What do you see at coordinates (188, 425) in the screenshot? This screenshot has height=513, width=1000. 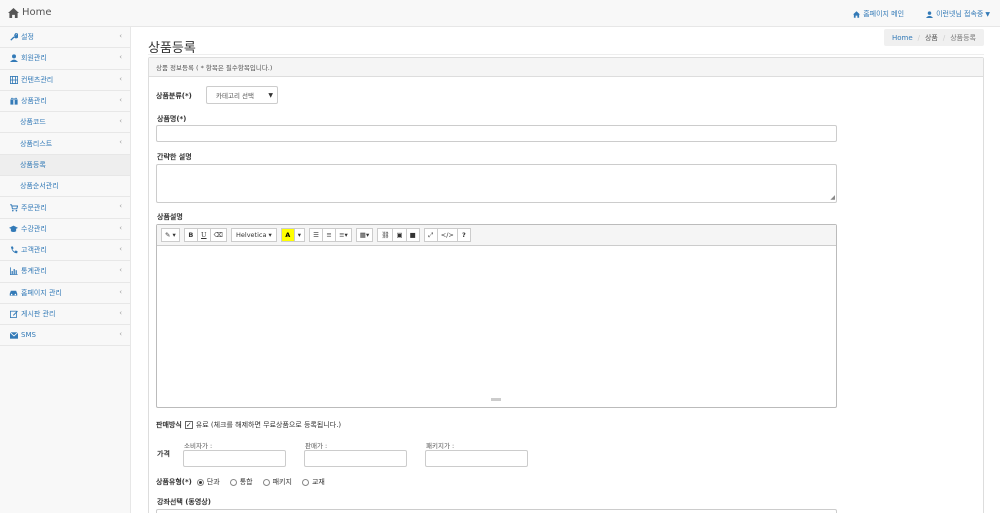 I see `paid-checkbox: ✓` at bounding box center [188, 425].